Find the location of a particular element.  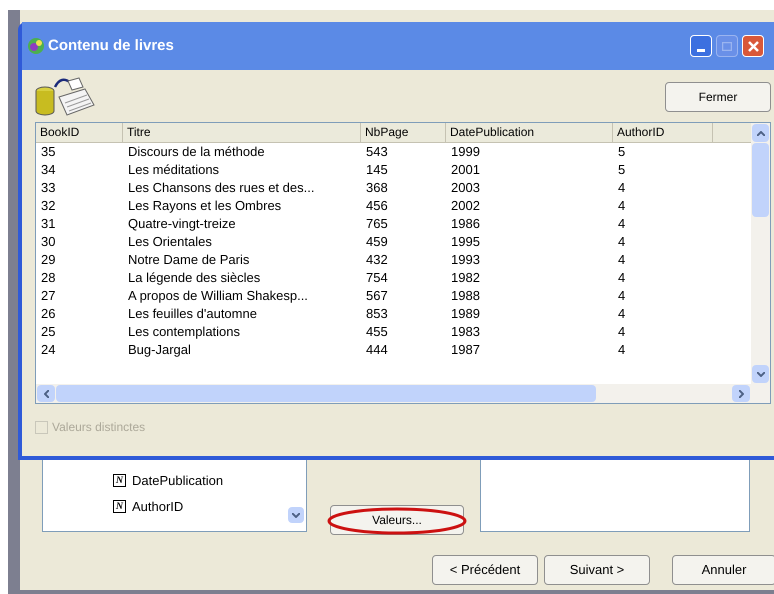

checkbox-label: Valeurs distinctes is located at coordinates (99, 427).